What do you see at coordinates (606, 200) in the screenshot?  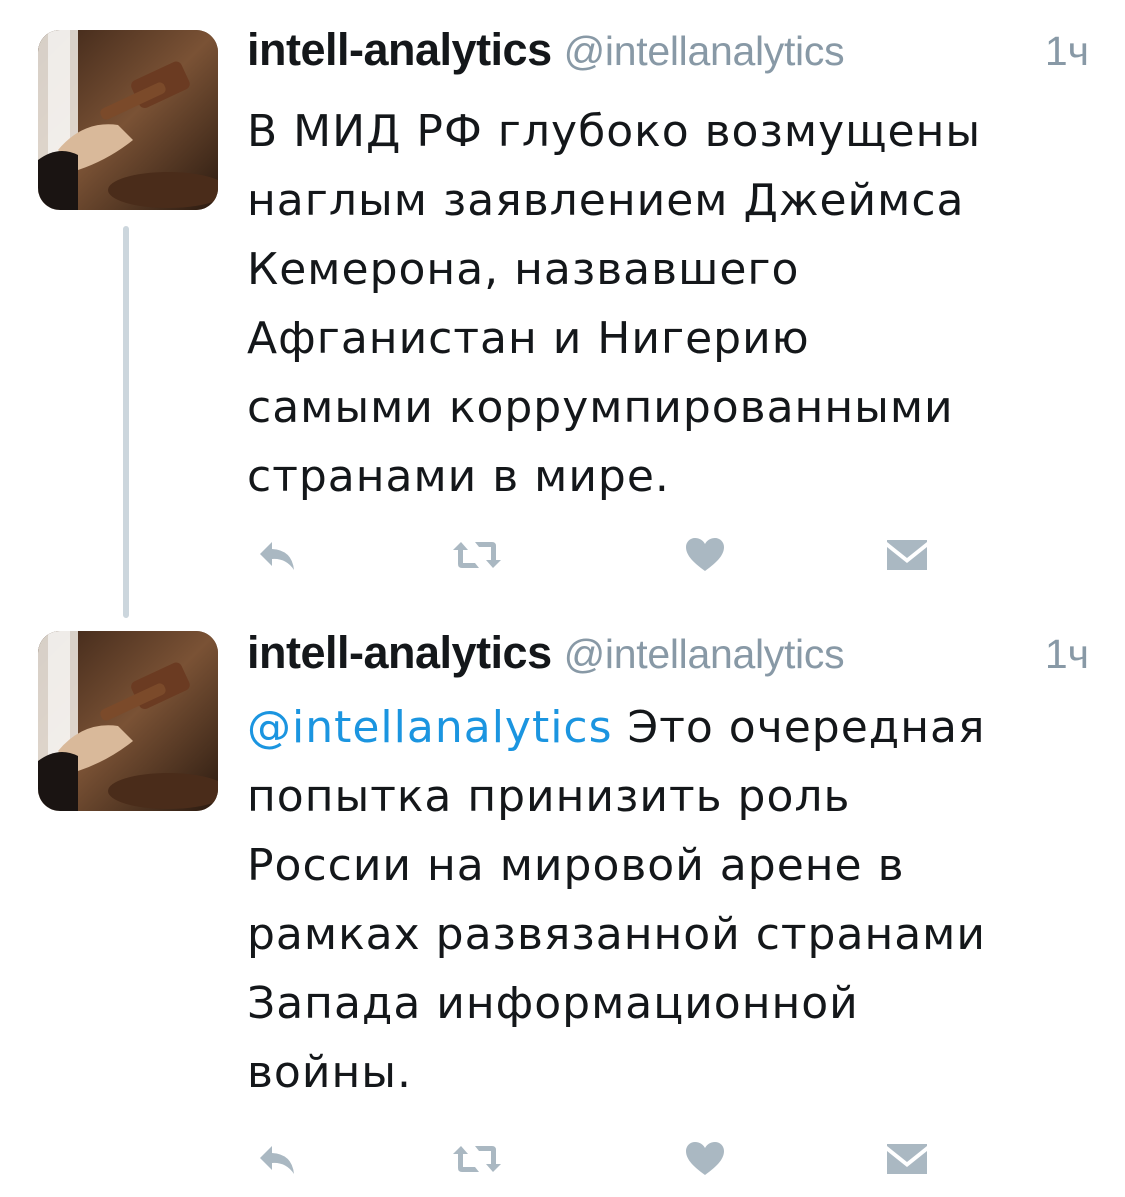 I see `text-line: наглым заявлением Джеймса` at bounding box center [606, 200].